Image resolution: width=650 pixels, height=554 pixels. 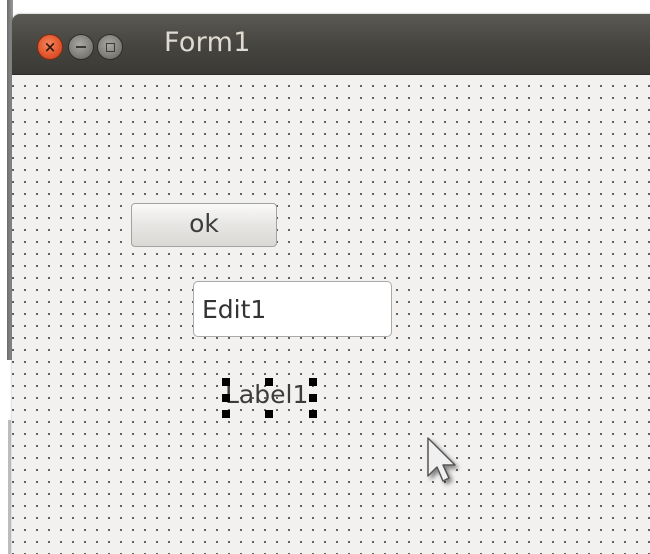 I want to click on selection-handle-middle-right, so click(x=313, y=398).